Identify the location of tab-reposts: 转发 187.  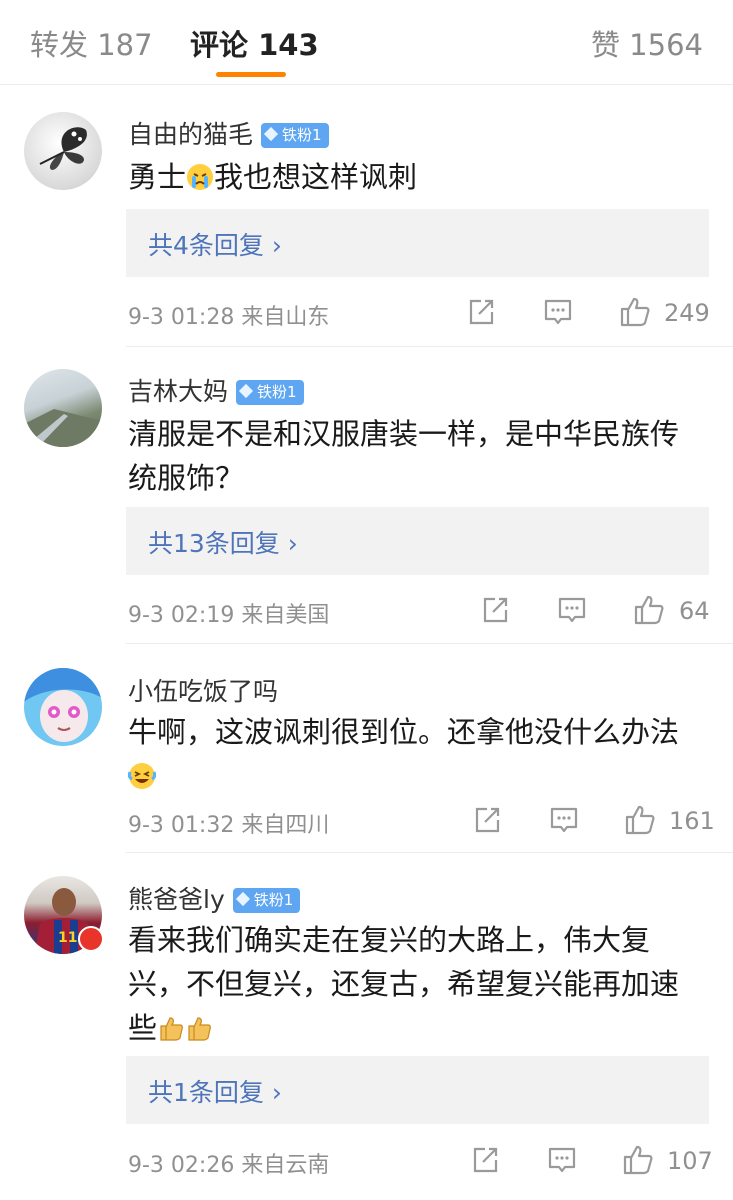
(91, 43).